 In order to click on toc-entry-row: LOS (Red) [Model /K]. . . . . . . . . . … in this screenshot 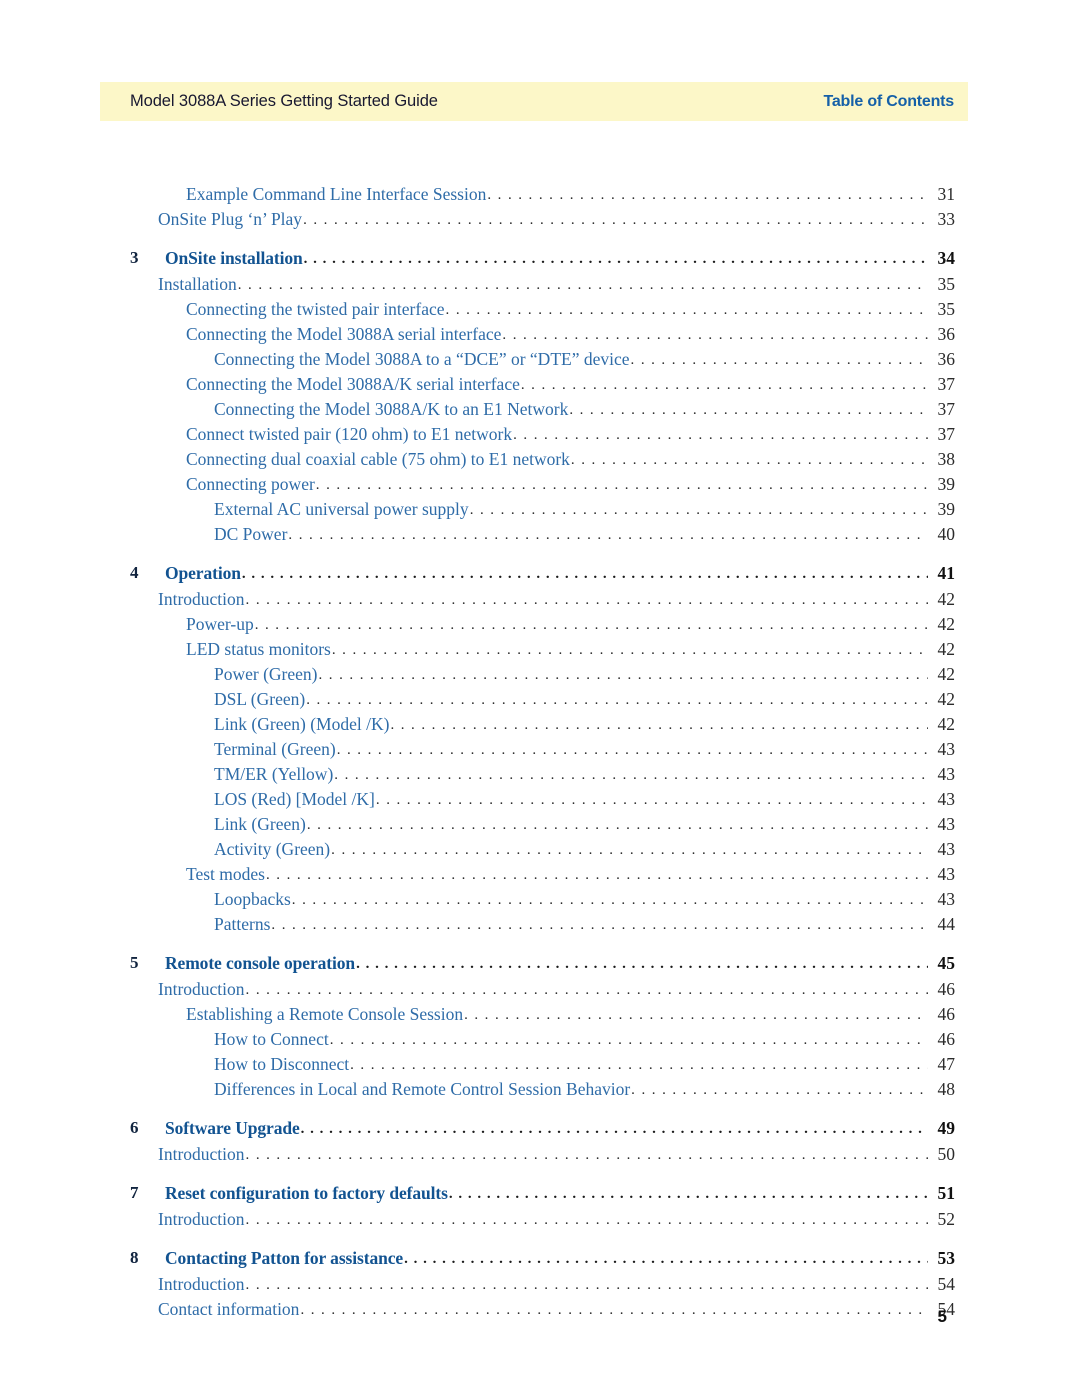, I will do `click(540, 801)`.